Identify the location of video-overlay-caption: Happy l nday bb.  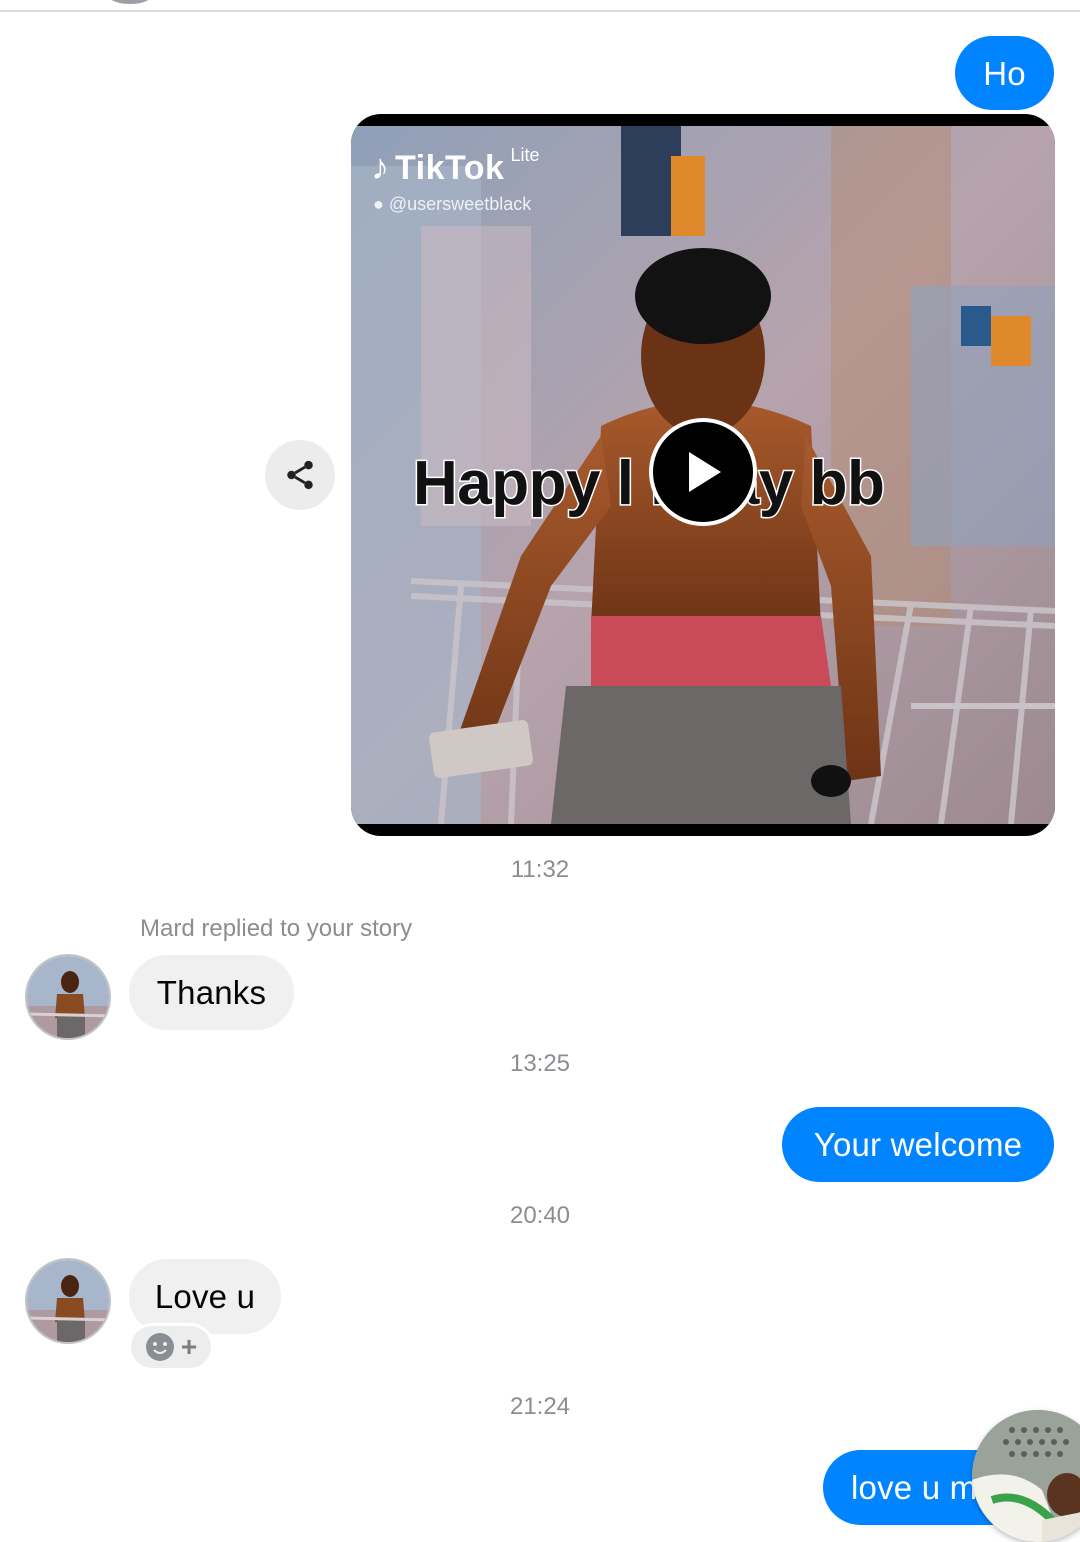
(648, 484).